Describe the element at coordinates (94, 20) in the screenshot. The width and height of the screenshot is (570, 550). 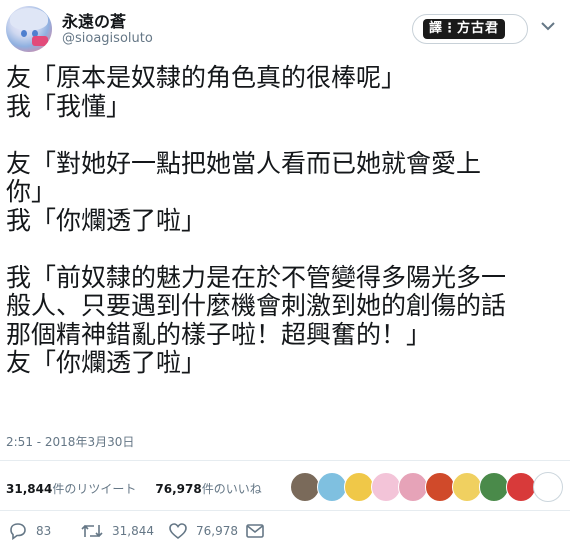
I see `display-name: 永遠の蒼` at that location.